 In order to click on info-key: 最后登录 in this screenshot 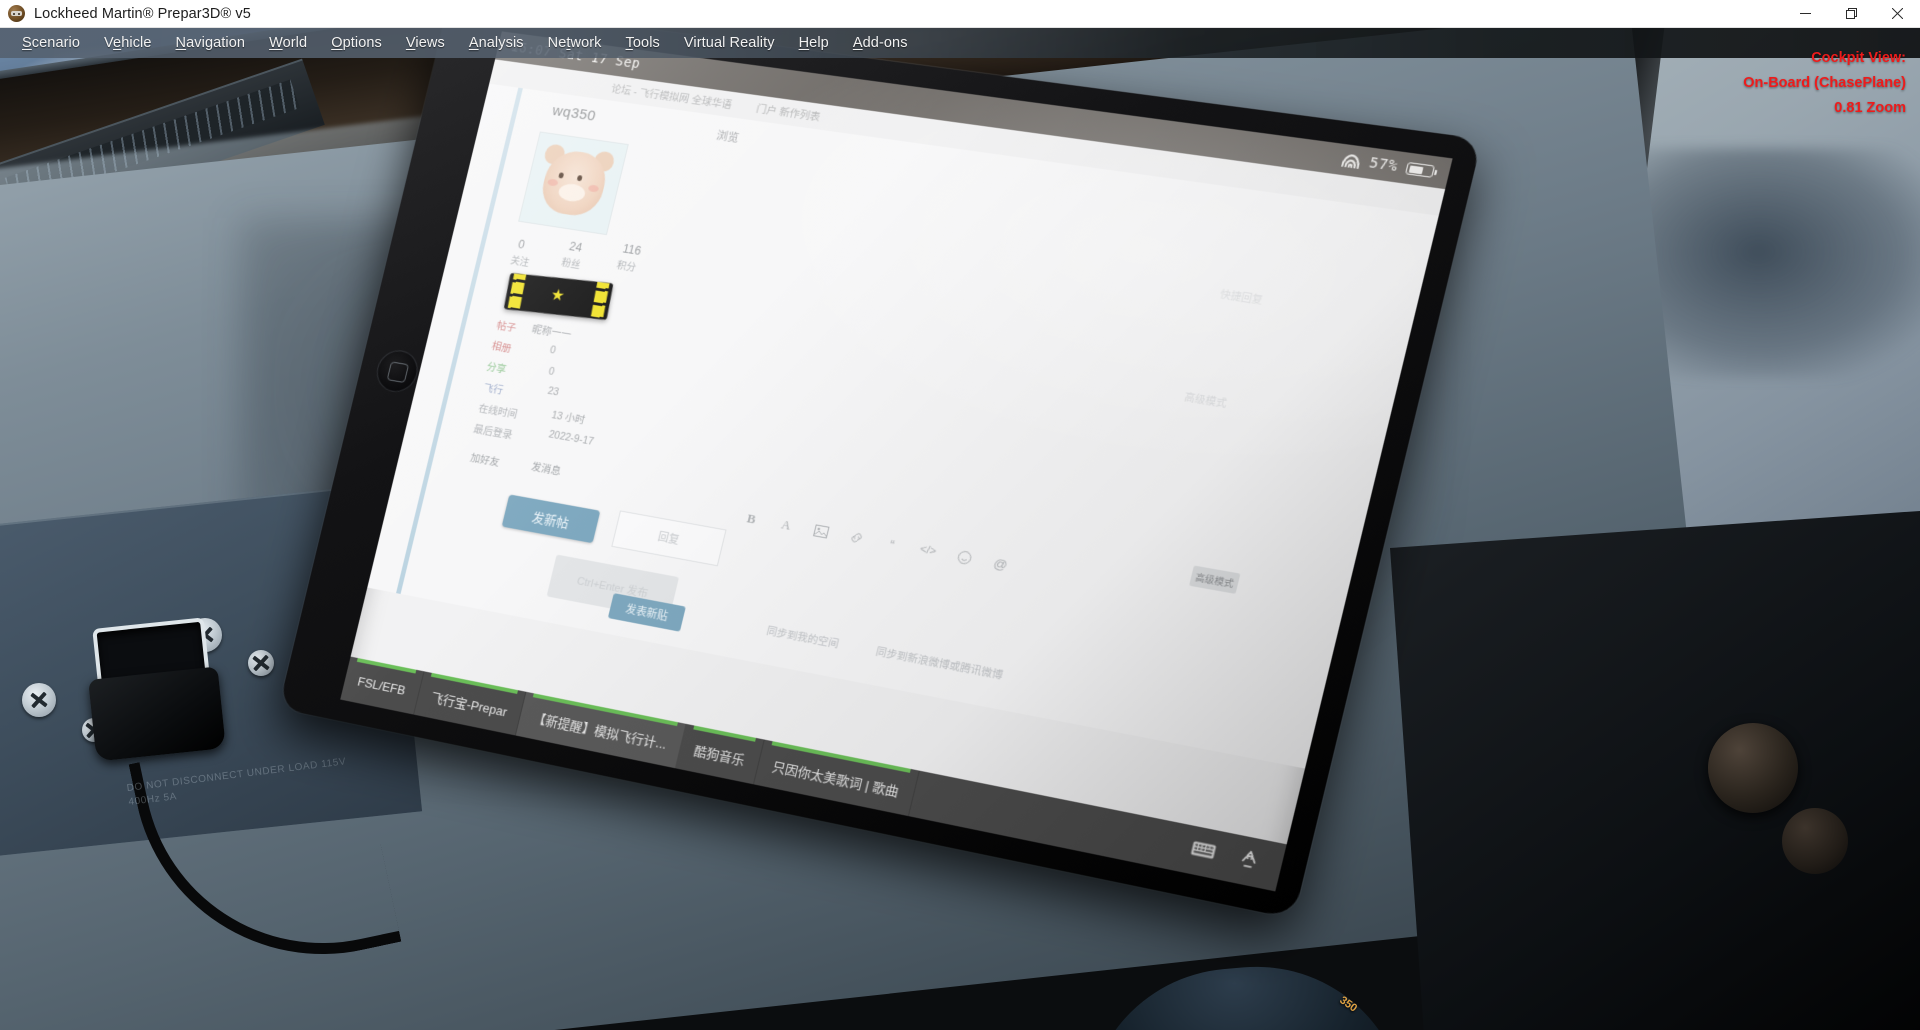, I will do `click(493, 432)`.